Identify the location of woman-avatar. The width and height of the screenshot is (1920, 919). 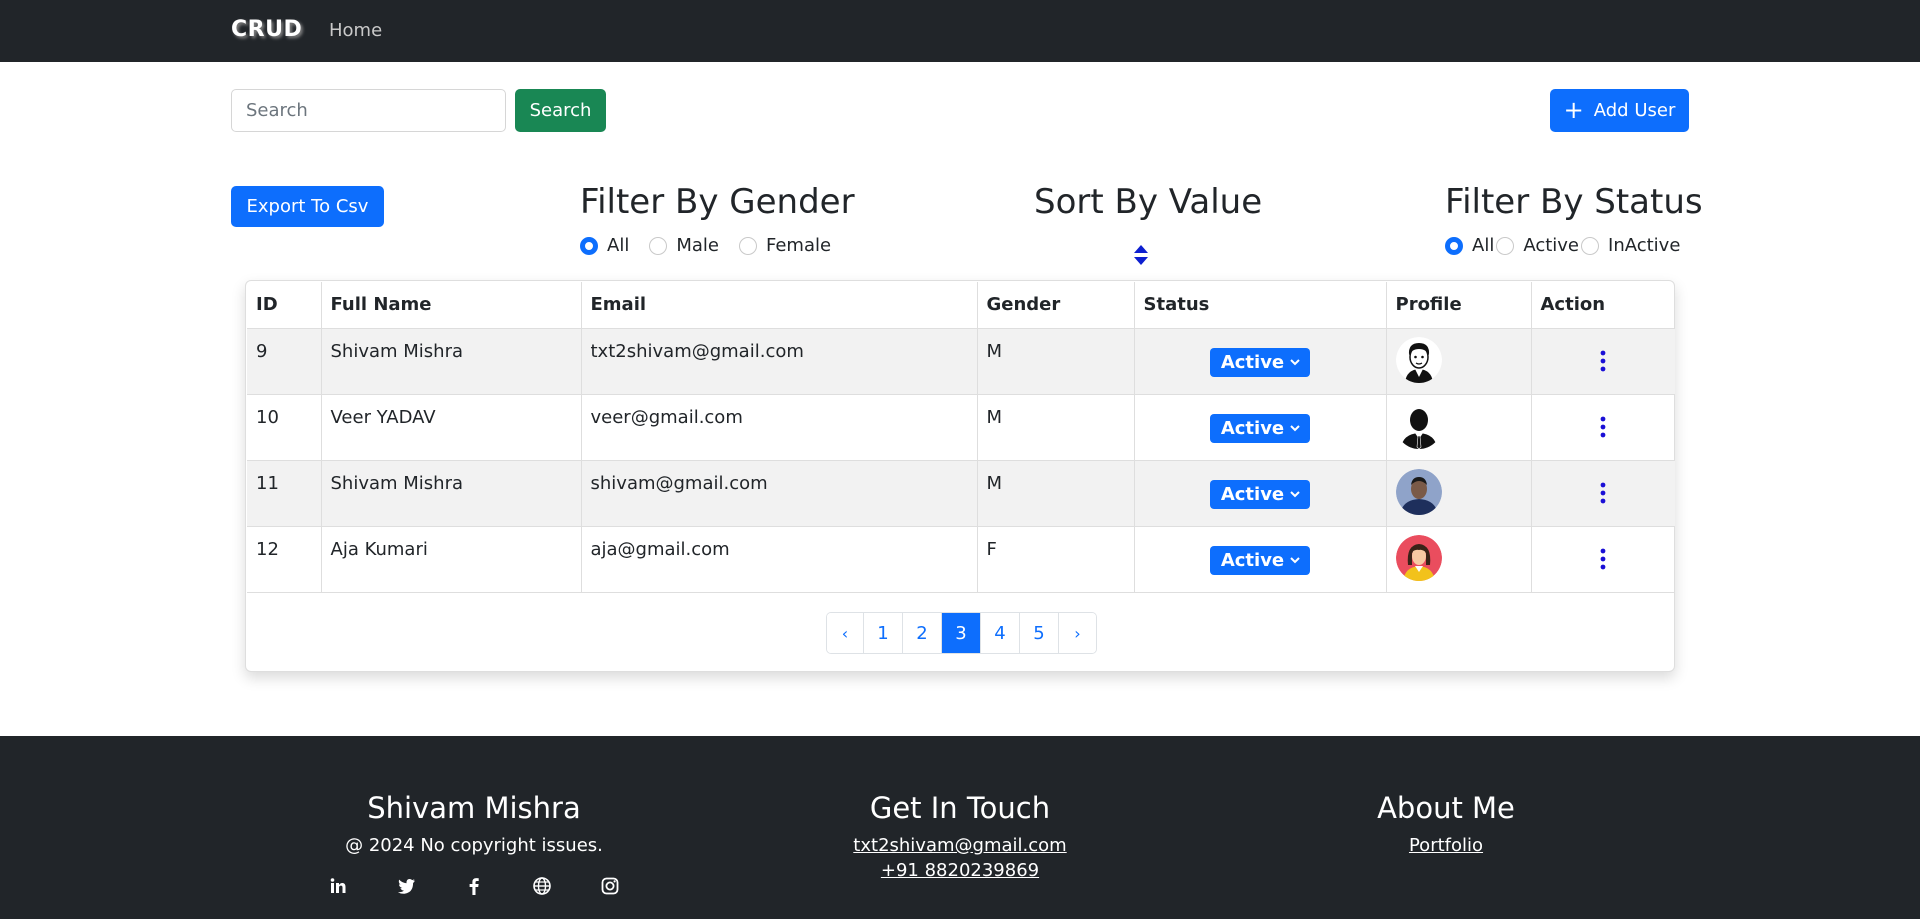
(1418, 557).